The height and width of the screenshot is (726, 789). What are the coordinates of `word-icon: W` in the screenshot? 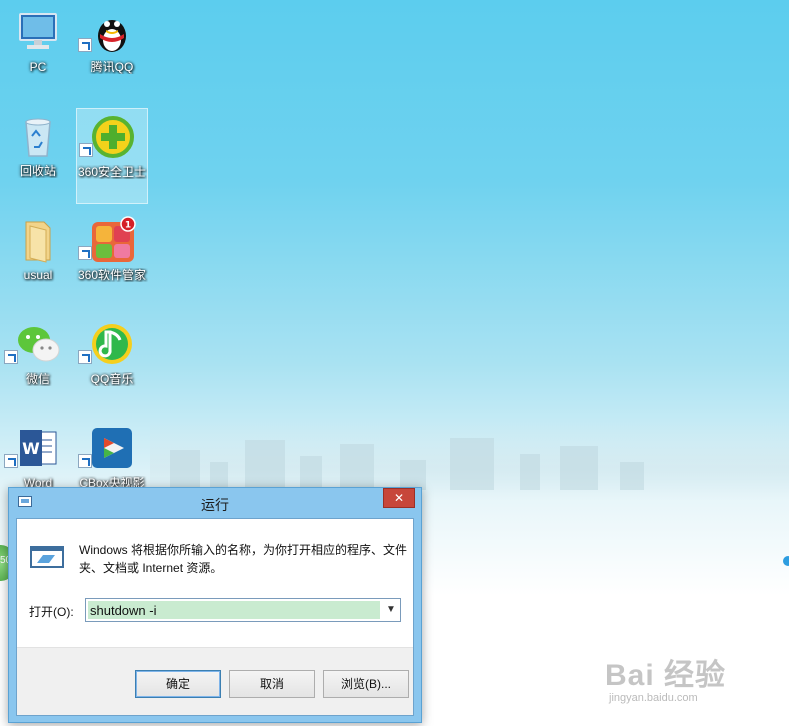 It's located at (38, 448).